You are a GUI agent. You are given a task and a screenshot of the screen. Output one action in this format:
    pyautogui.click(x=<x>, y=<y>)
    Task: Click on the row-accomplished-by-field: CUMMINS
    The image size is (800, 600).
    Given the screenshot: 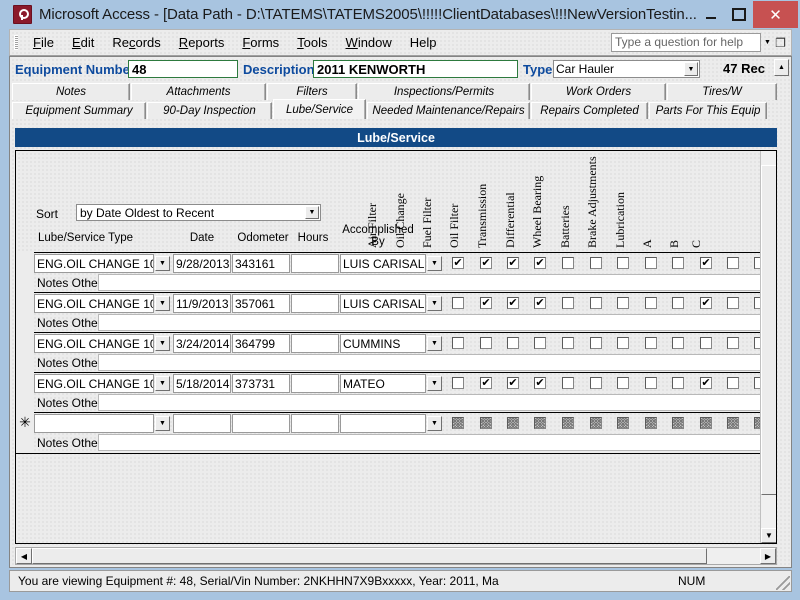 What is the action you would take?
    pyautogui.click(x=383, y=343)
    